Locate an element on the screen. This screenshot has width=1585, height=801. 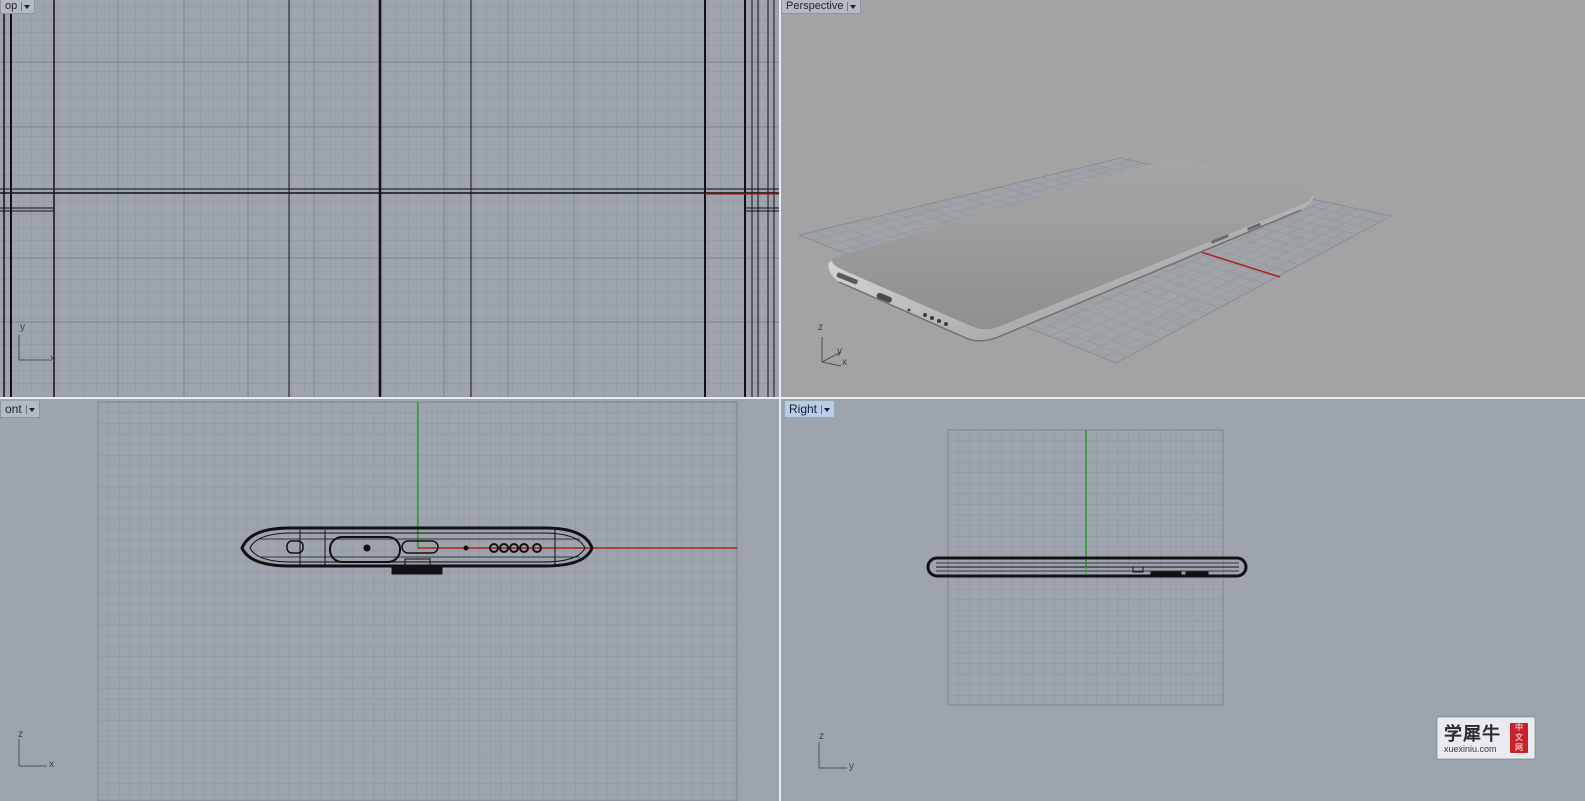
viewport-label: op is located at coordinates (11, 6).